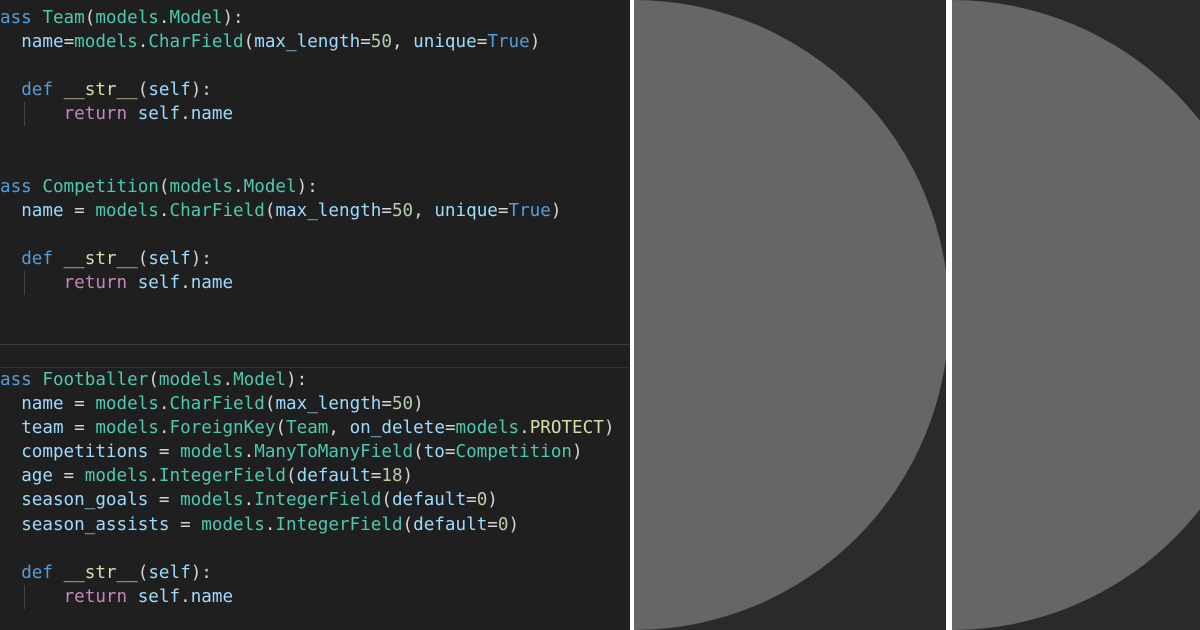 The image size is (1200, 630). Describe the element at coordinates (503, 524) in the screenshot. I see `code-token: 0` at that location.